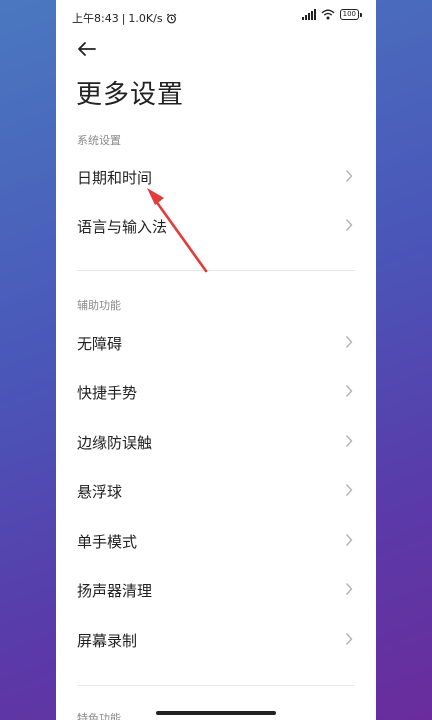 Image resolution: width=432 pixels, height=720 pixels. What do you see at coordinates (216, 226) in the screenshot?
I see `row-language-input: 语言与输入法` at bounding box center [216, 226].